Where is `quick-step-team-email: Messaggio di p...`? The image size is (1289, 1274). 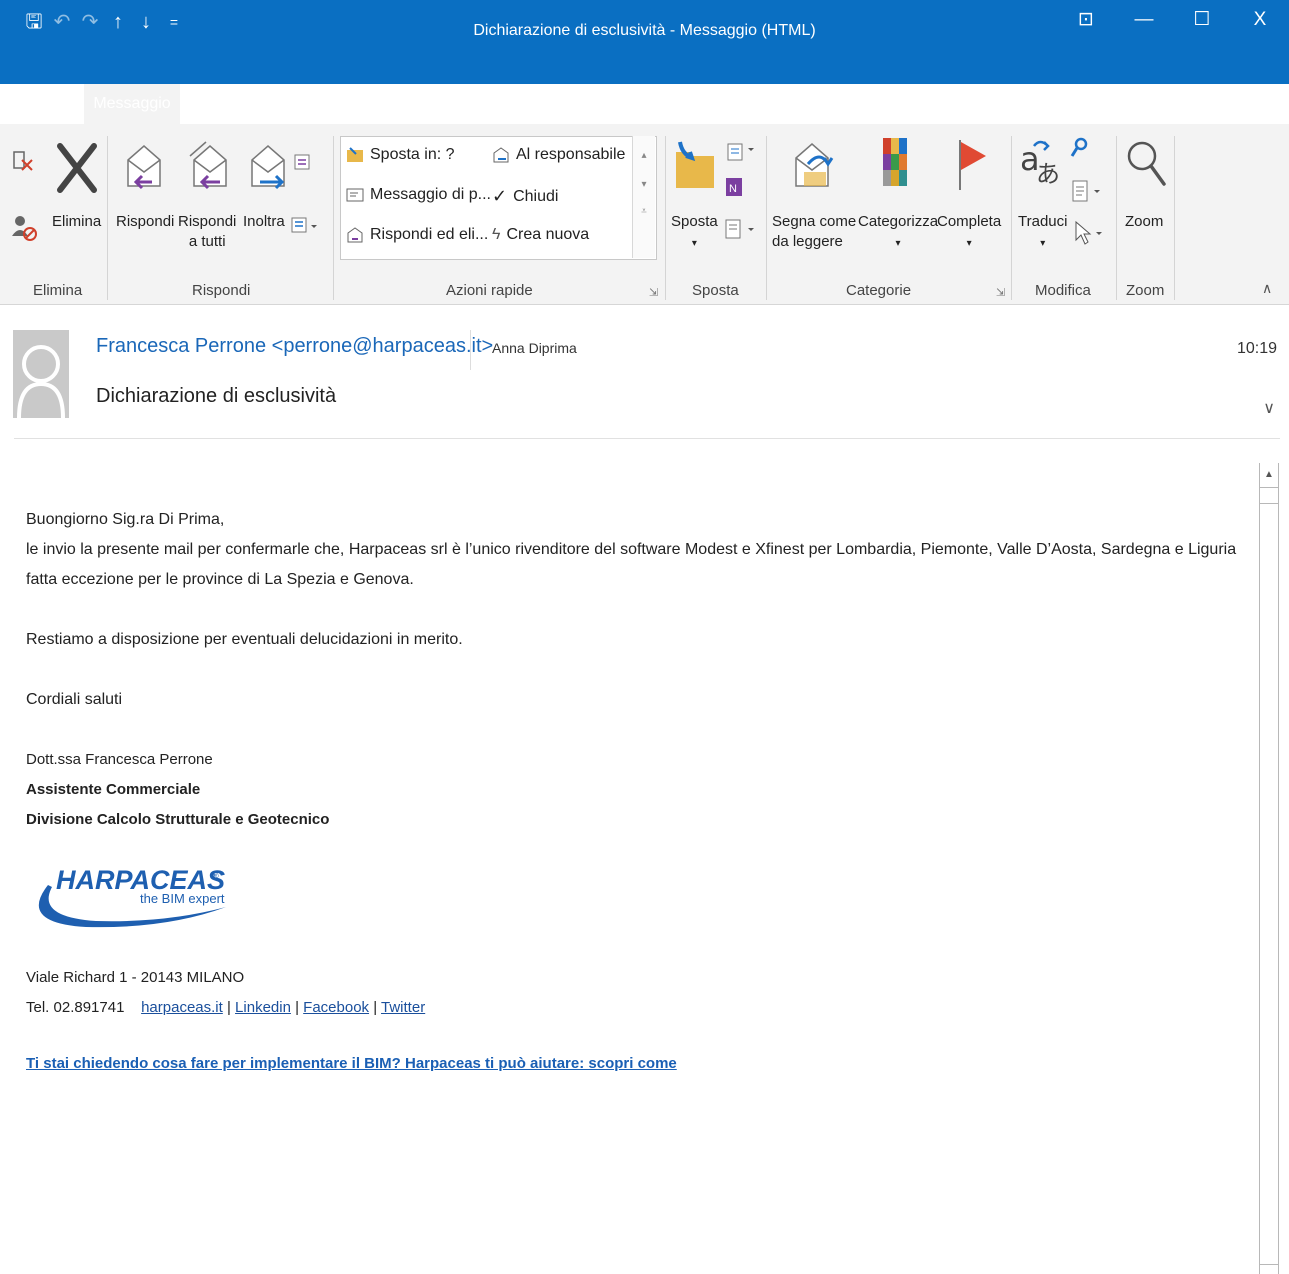 quick-step-team-email: Messaggio di p... is located at coordinates (418, 195).